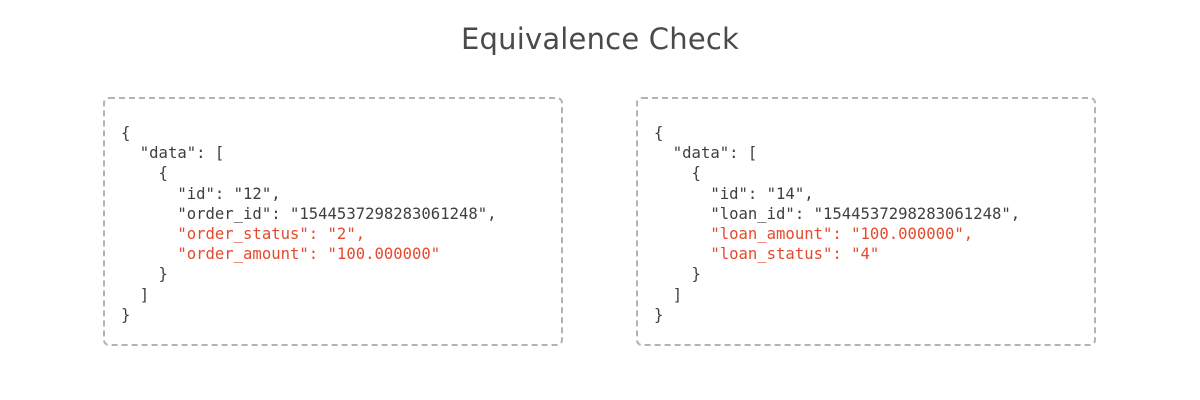 This screenshot has height=400, width=1200. Describe the element at coordinates (837, 213) in the screenshot. I see `code-line: "loan_id": "1544537298283061248",` at that location.